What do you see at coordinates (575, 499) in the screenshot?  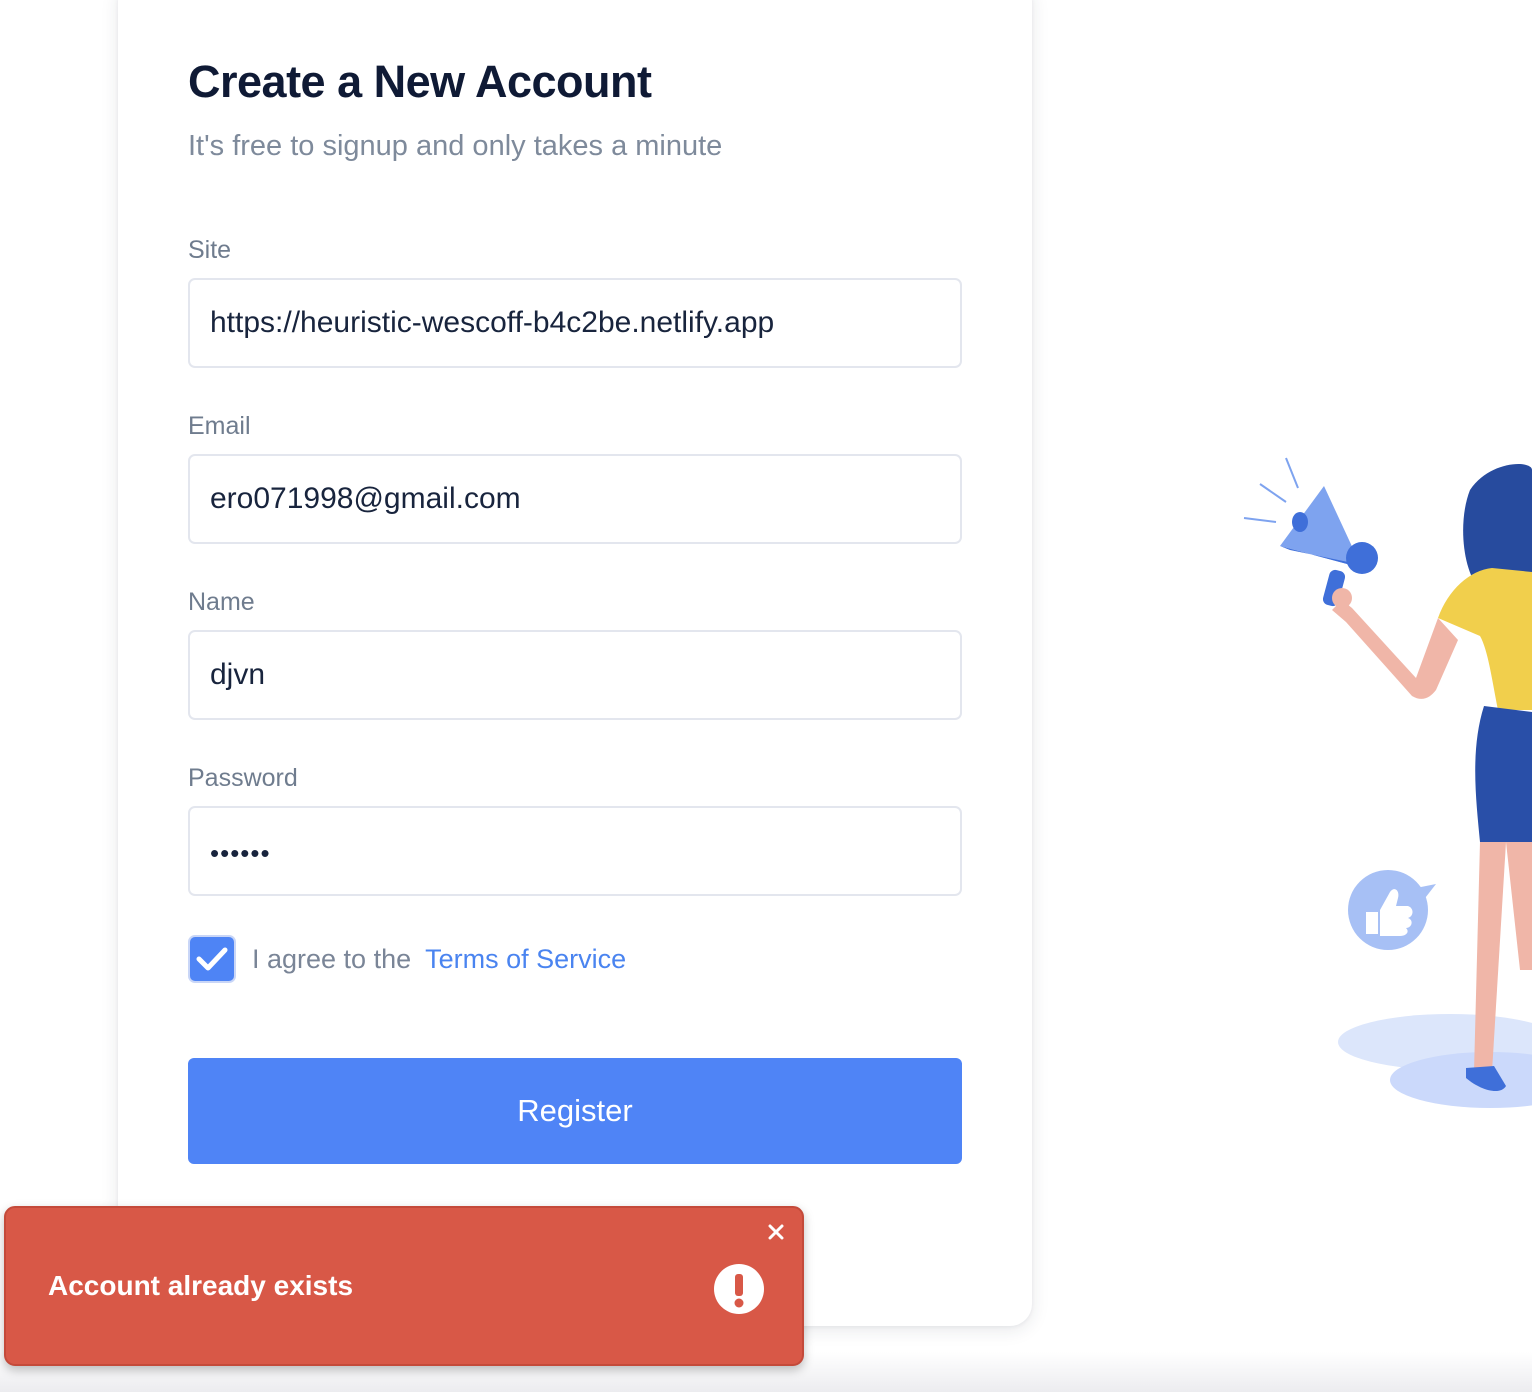 I see `email-input: ero071998@gmail.com` at bounding box center [575, 499].